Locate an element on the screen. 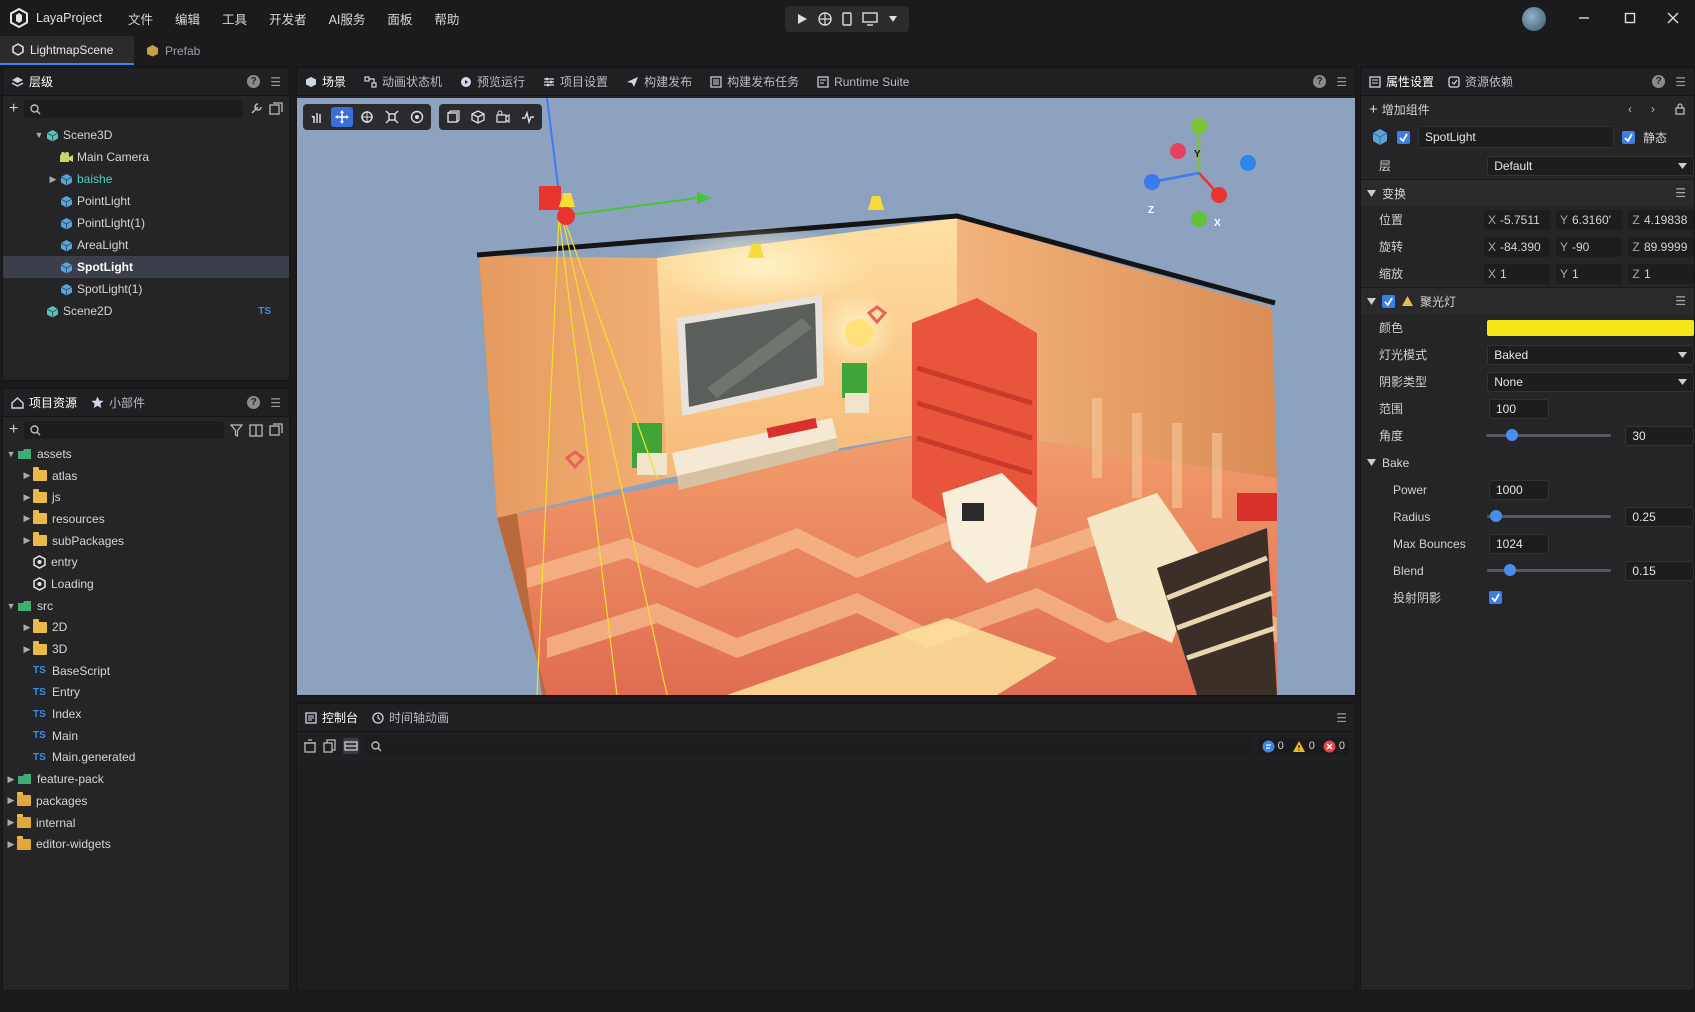 Image resolution: width=1695 pixels, height=1012 pixels. mobile-preview-icon is located at coordinates (847, 19).